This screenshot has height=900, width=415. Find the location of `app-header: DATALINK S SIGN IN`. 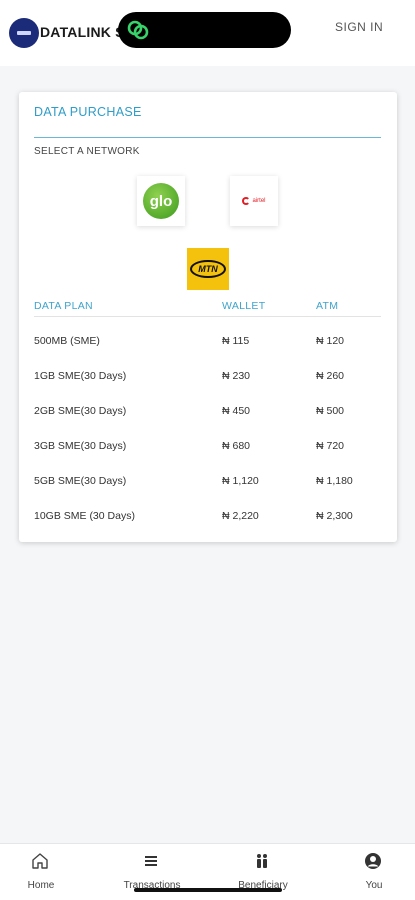

app-header: DATALINK S SIGN IN is located at coordinates (207, 33).